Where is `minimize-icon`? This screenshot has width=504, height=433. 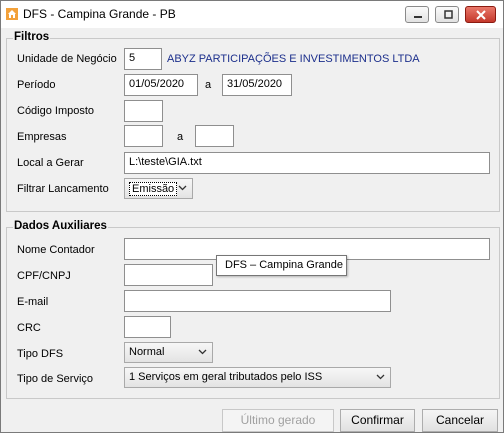 minimize-icon is located at coordinates (418, 17).